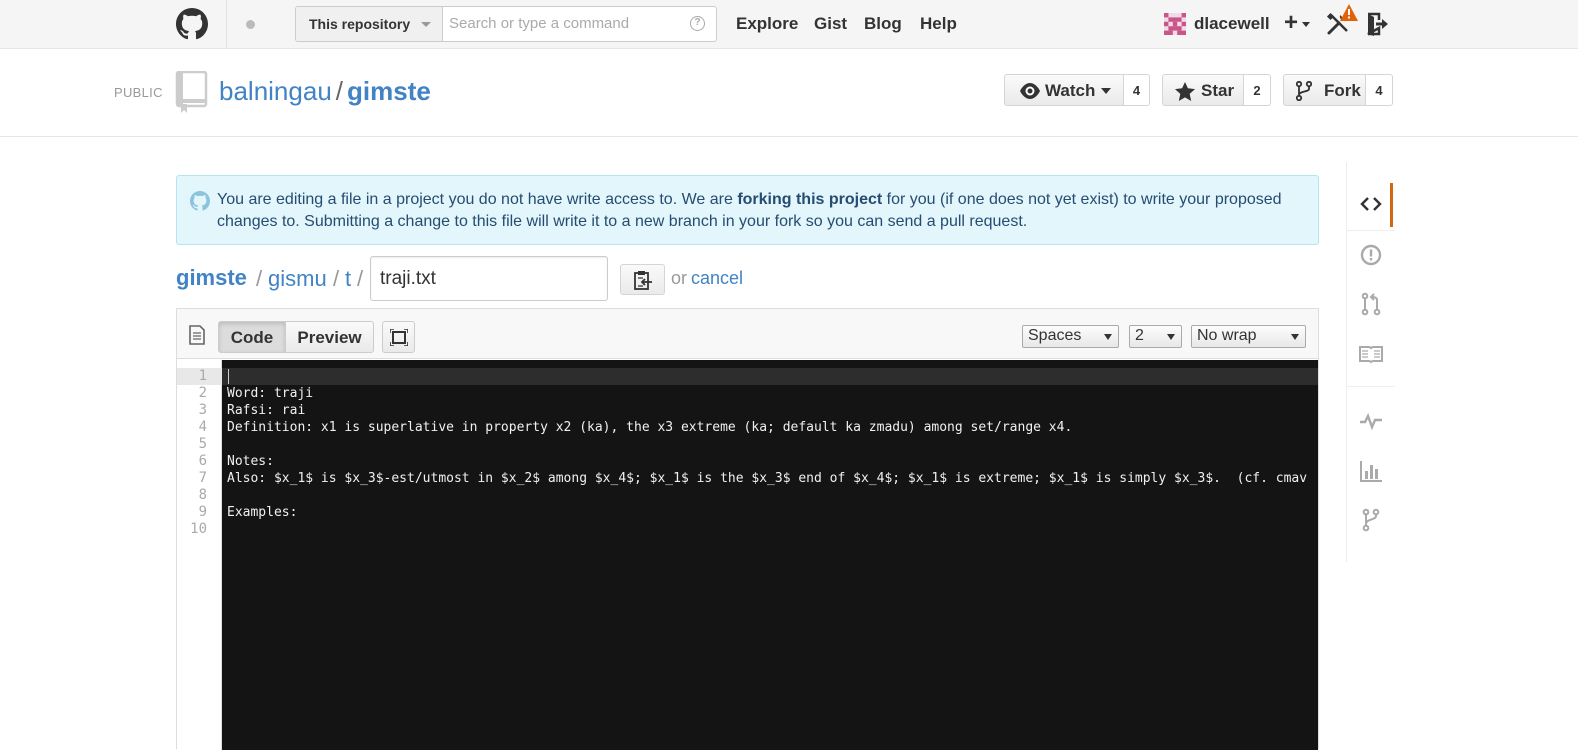 Image resolution: width=1578 pixels, height=750 pixels. What do you see at coordinates (202, 427) in the screenshot?
I see `line-number: 4` at bounding box center [202, 427].